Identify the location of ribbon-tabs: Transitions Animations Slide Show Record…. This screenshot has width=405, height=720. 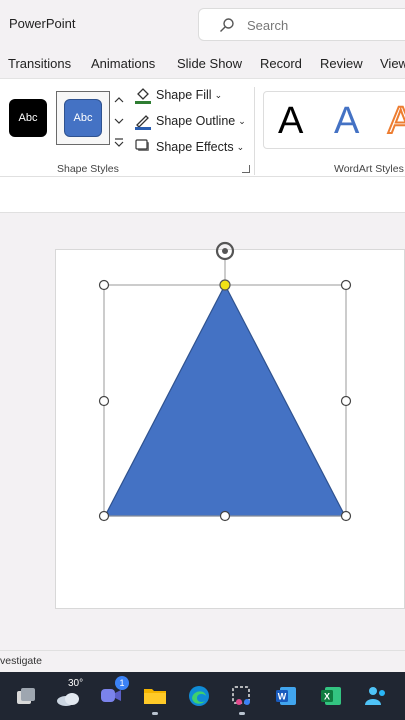
(202, 64).